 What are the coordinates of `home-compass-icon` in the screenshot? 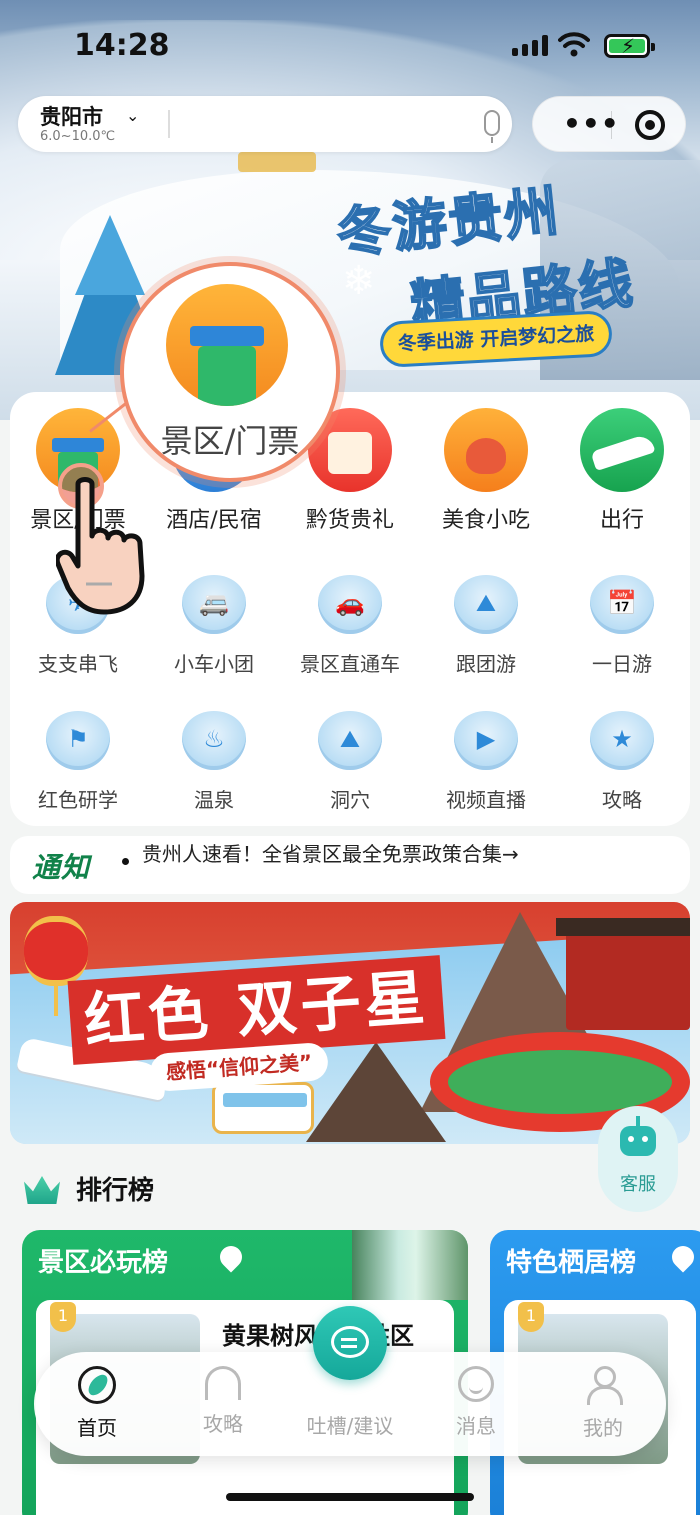 It's located at (97, 1385).